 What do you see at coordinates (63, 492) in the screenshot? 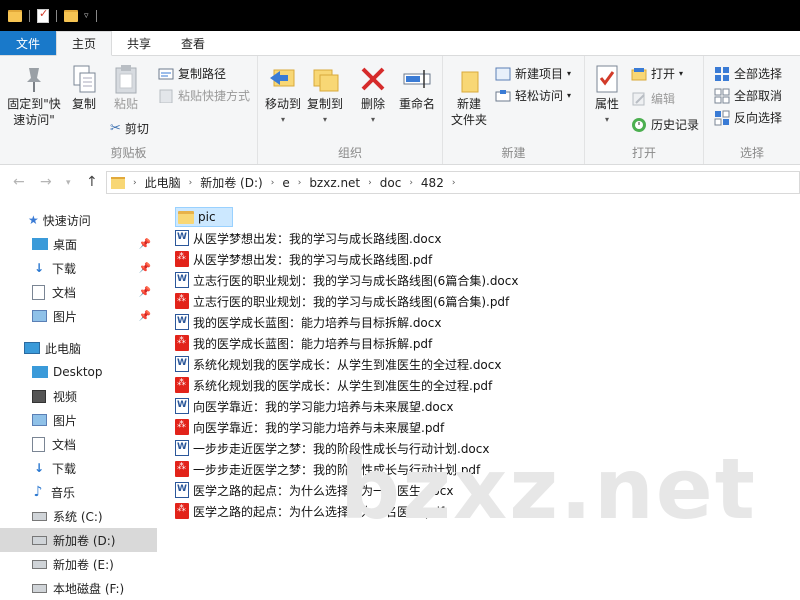
I see `nav-label: 音乐` at bounding box center [63, 492].